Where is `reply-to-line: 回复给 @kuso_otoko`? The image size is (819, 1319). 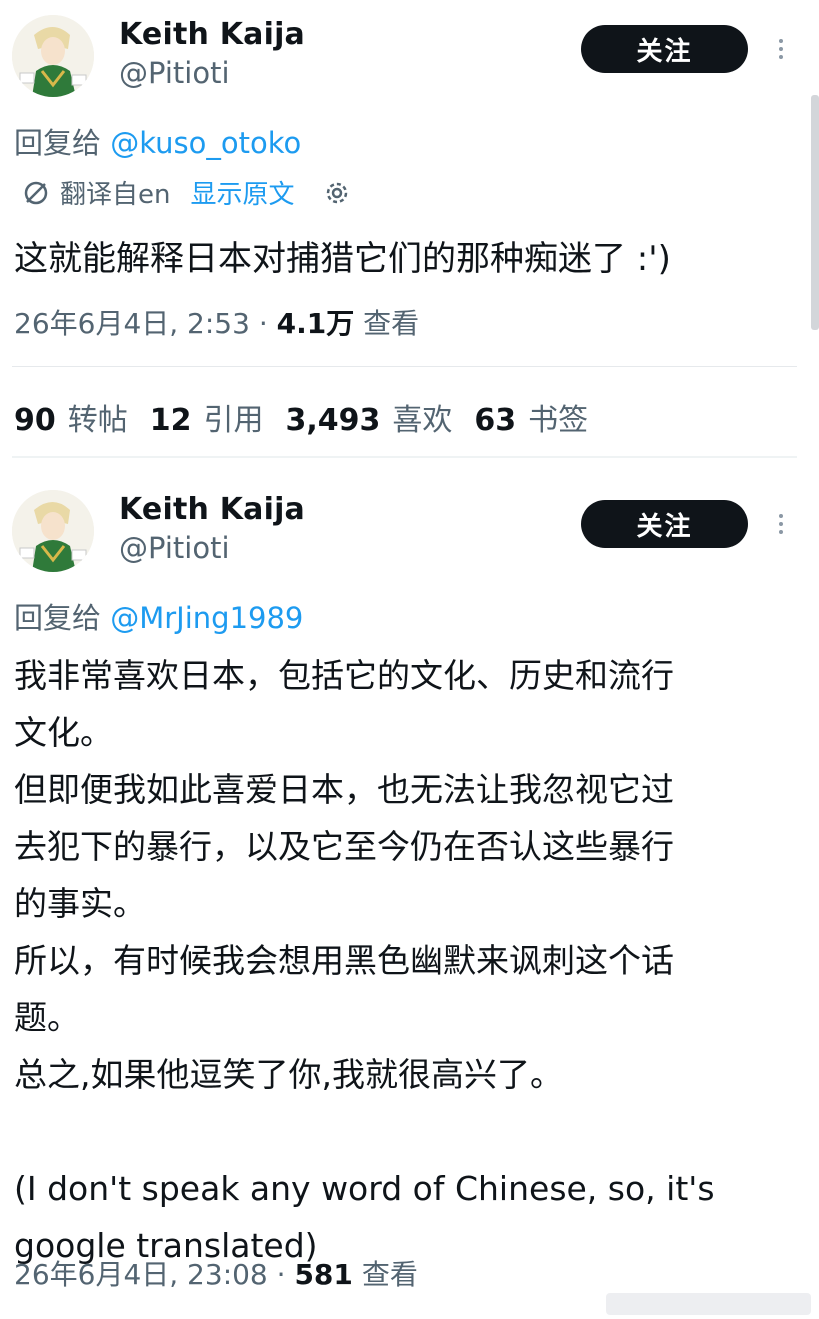
reply-to-line: 回复给 @kuso_otoko is located at coordinates (157, 141).